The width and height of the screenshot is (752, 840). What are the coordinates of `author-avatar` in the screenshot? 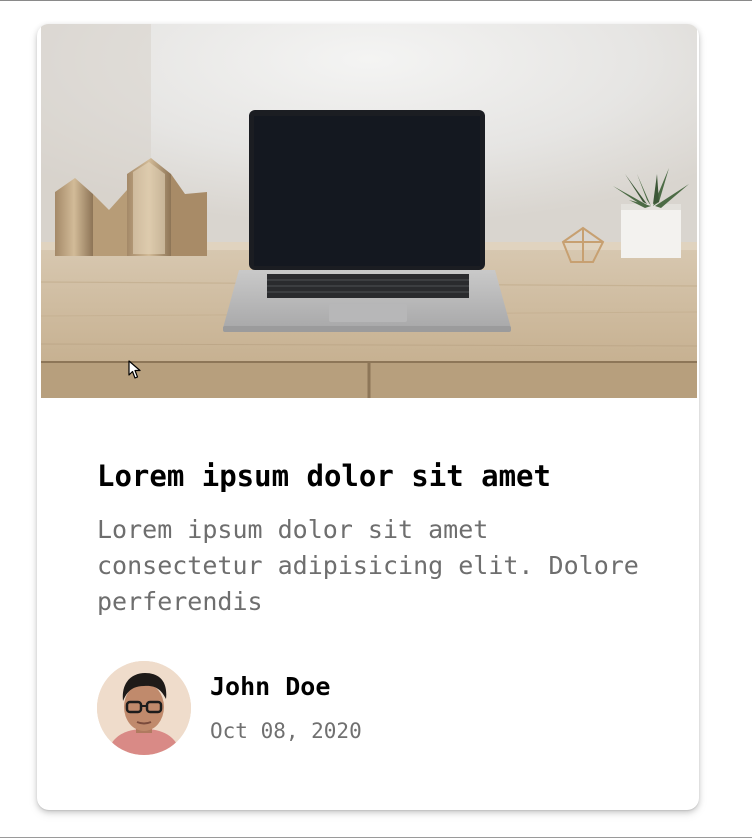 It's located at (144, 708).